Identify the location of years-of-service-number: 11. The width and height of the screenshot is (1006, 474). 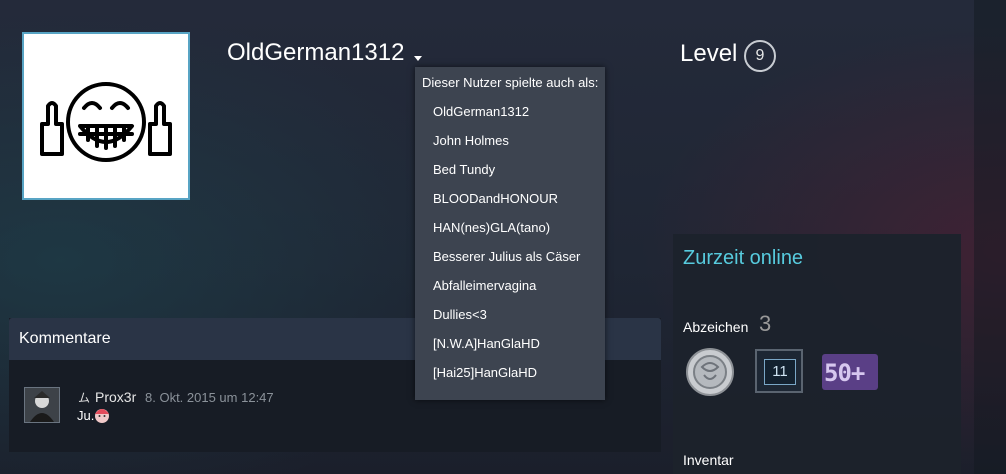
(780, 372).